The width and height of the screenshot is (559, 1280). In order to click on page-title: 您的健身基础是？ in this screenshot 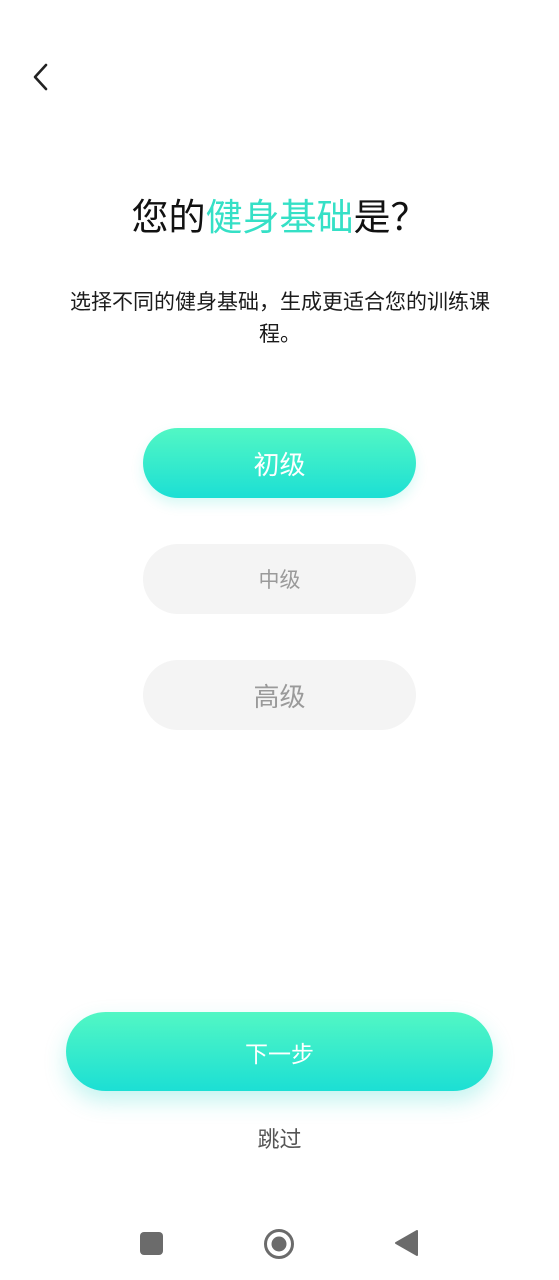, I will do `click(279, 218)`.